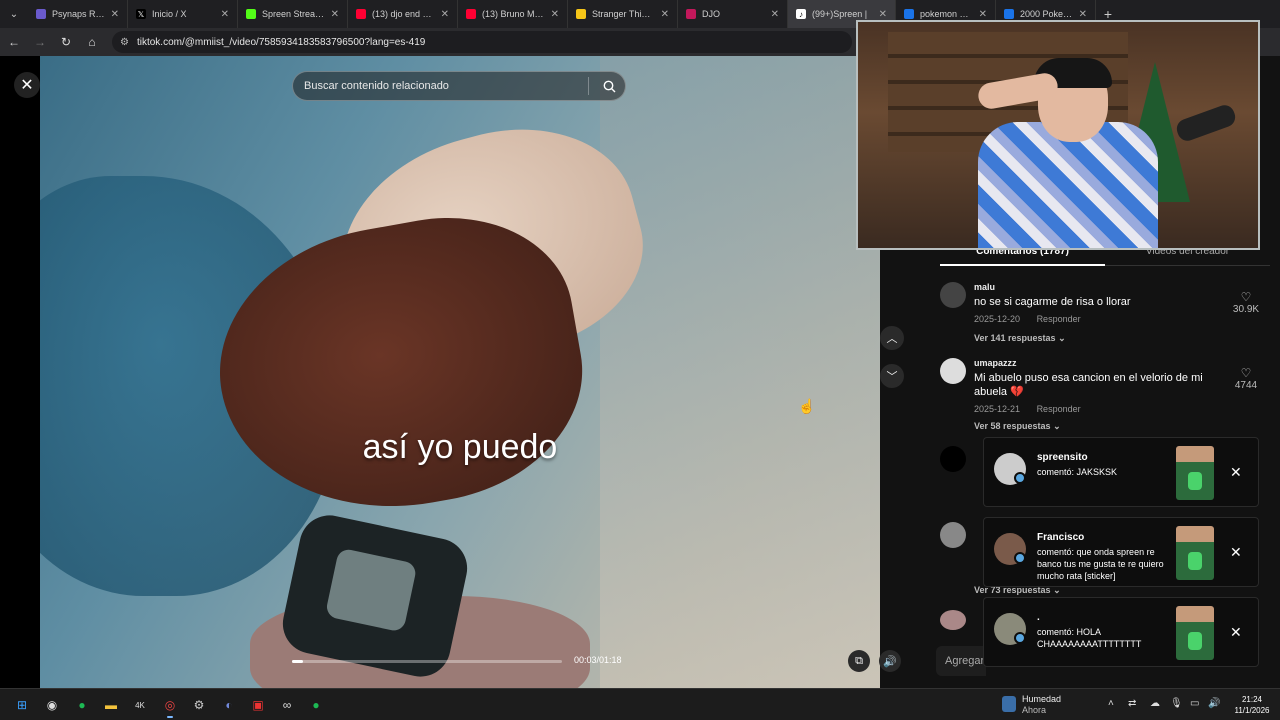 Image resolution: width=1280 pixels, height=720 pixels. I want to click on search-icon, so click(609, 86).